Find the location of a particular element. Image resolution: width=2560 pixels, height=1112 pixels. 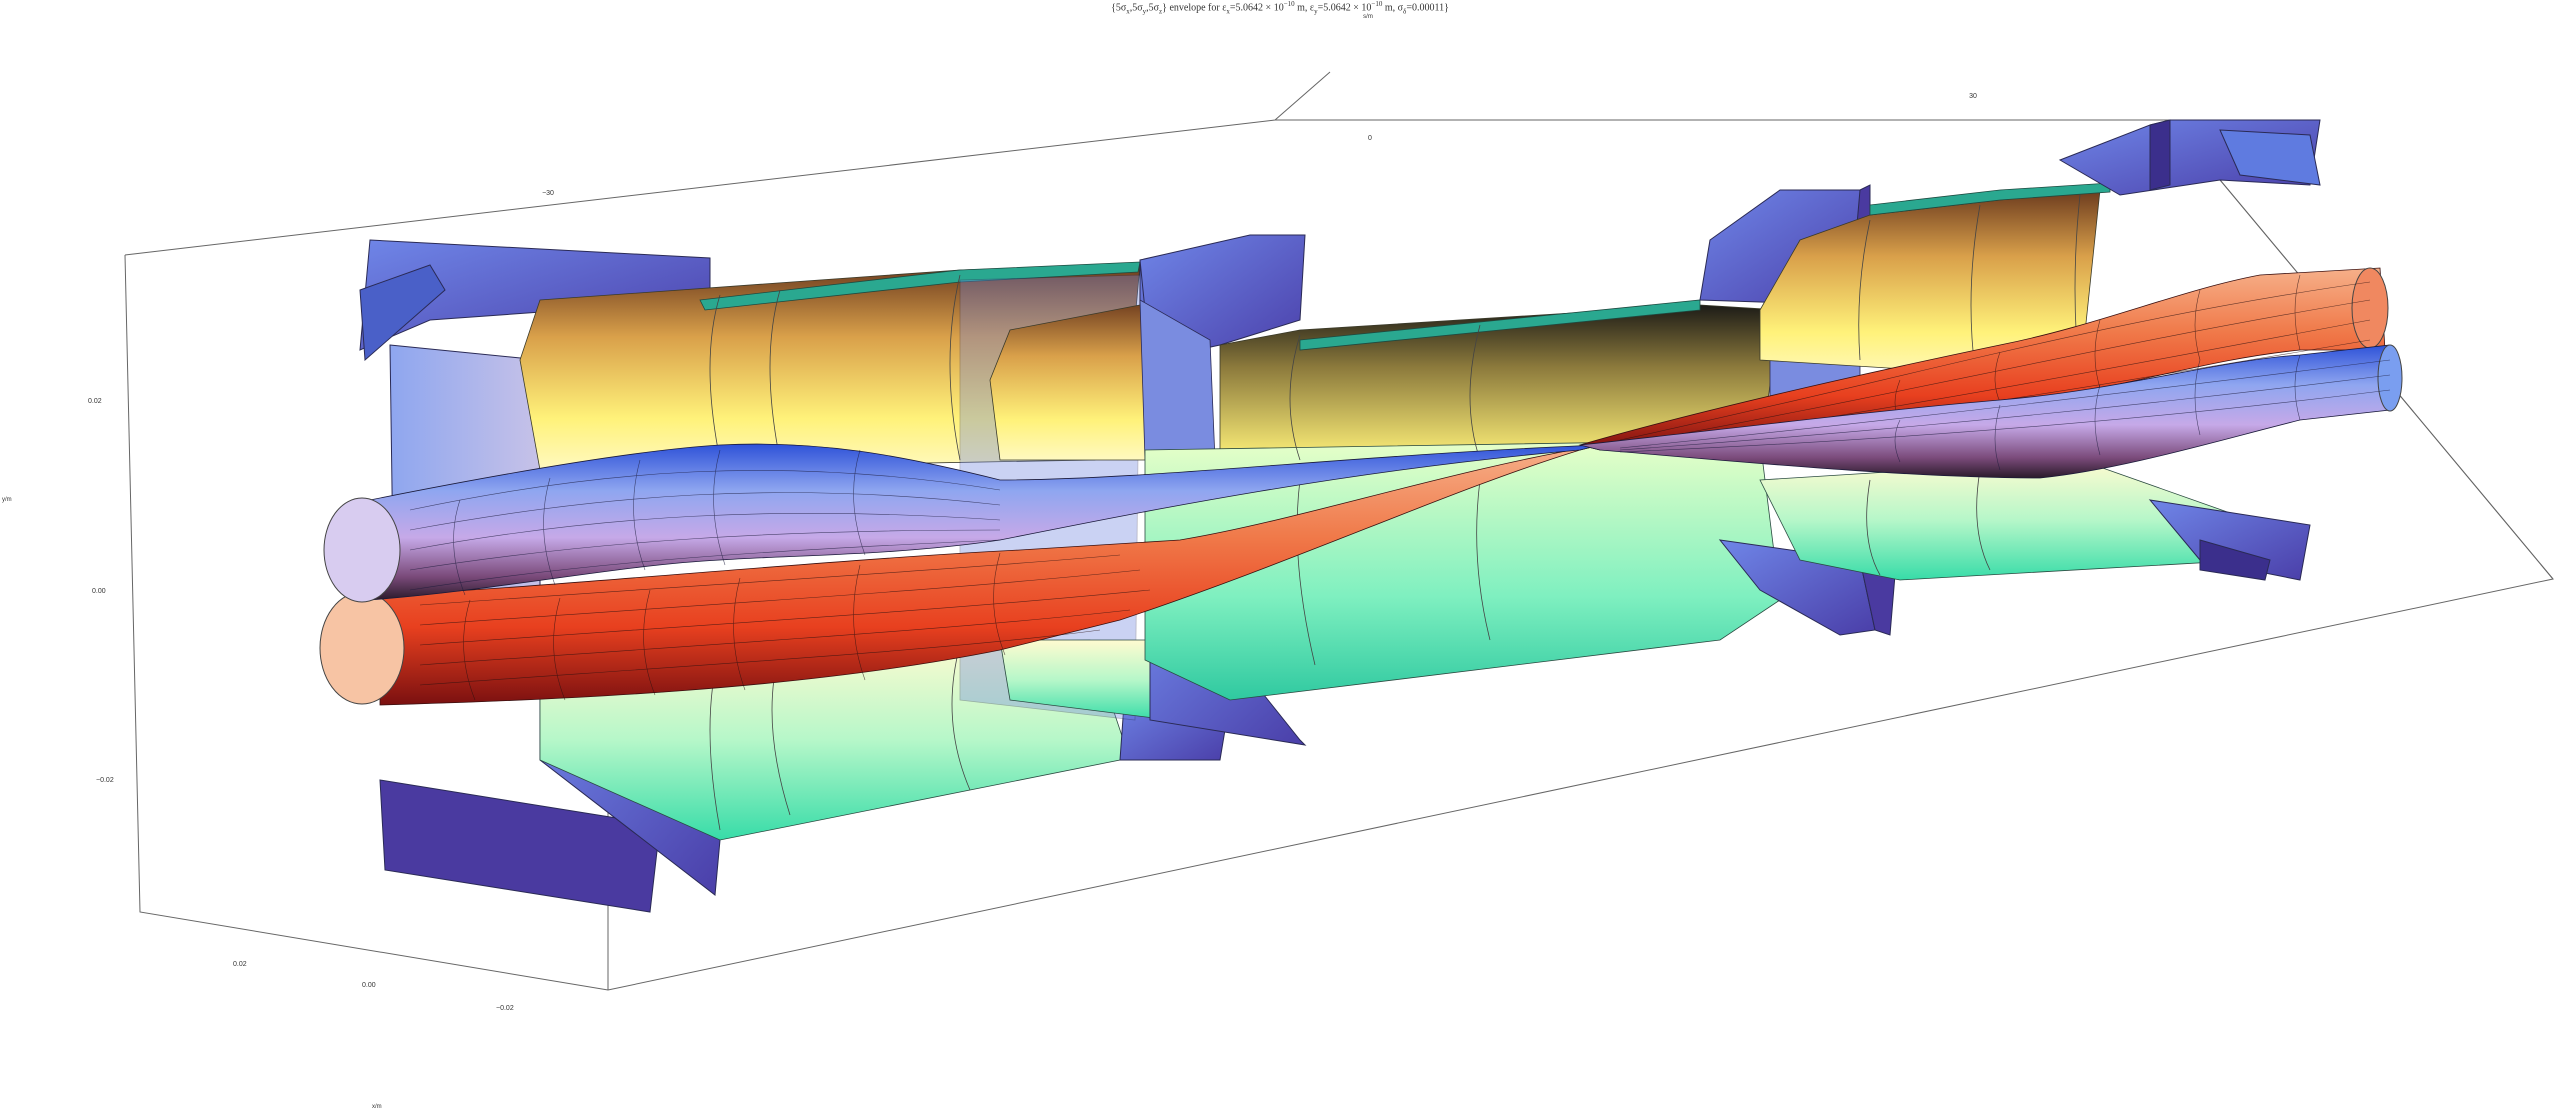

axis-left-tick-1: 0.02 is located at coordinates (95, 401).